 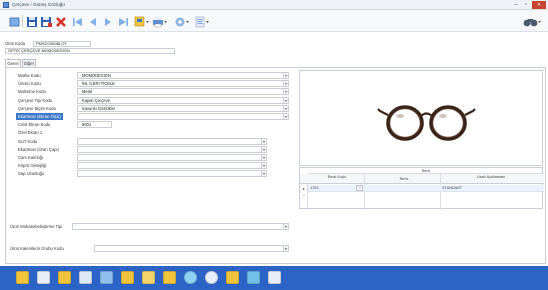 I want to click on ekartman-diameter-label: Ekartman (Ürün Çapı), so click(x=38, y=149).